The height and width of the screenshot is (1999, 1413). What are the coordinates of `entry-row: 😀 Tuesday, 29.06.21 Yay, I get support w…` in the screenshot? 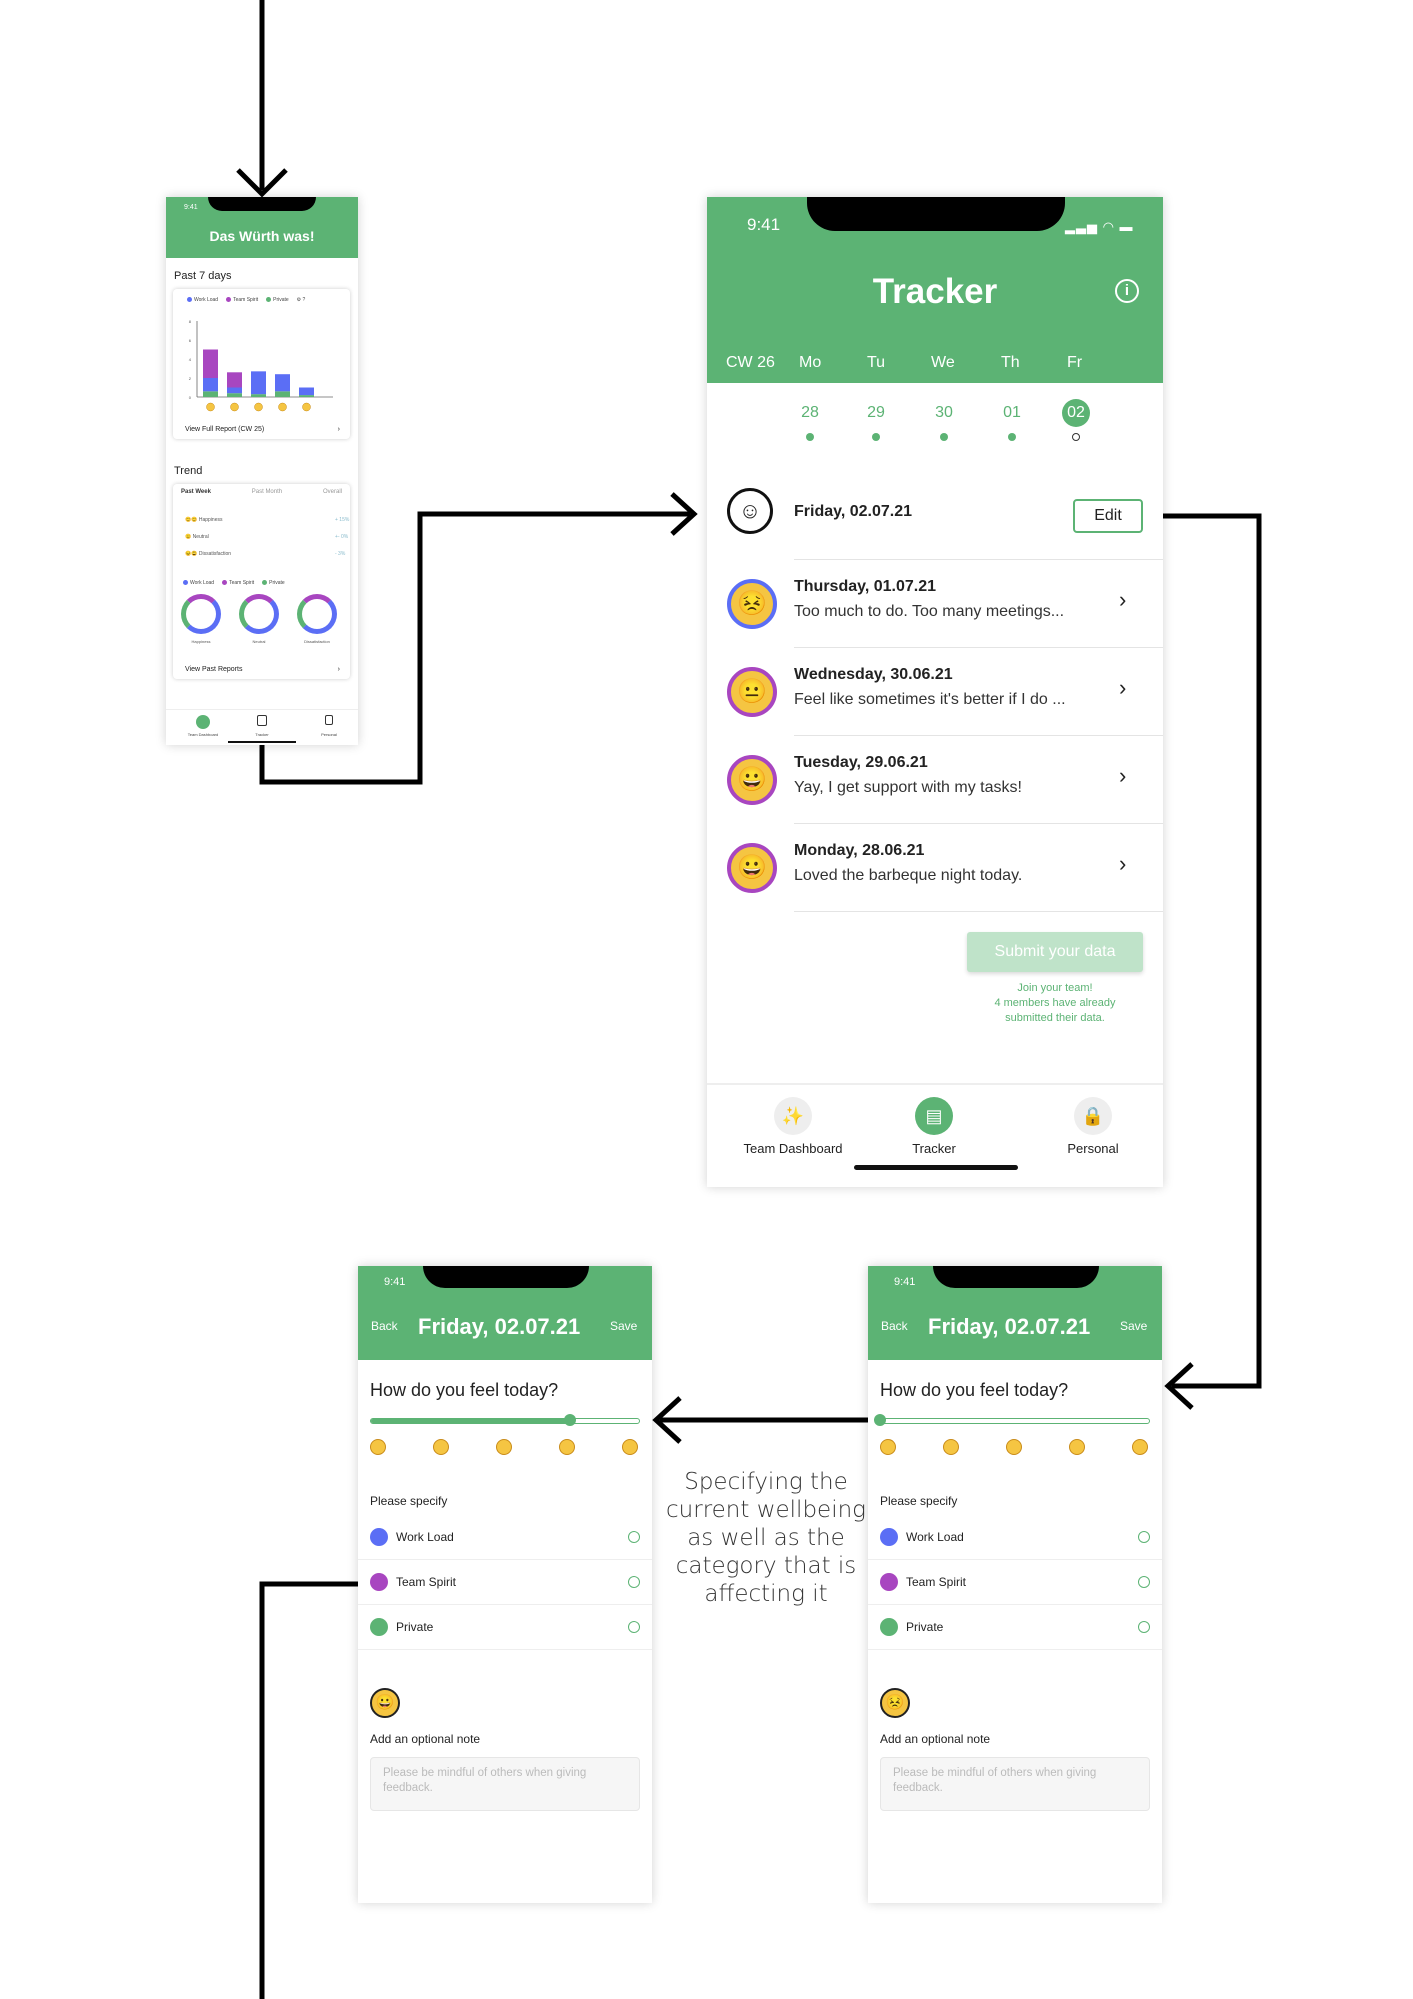 It's located at (935, 780).